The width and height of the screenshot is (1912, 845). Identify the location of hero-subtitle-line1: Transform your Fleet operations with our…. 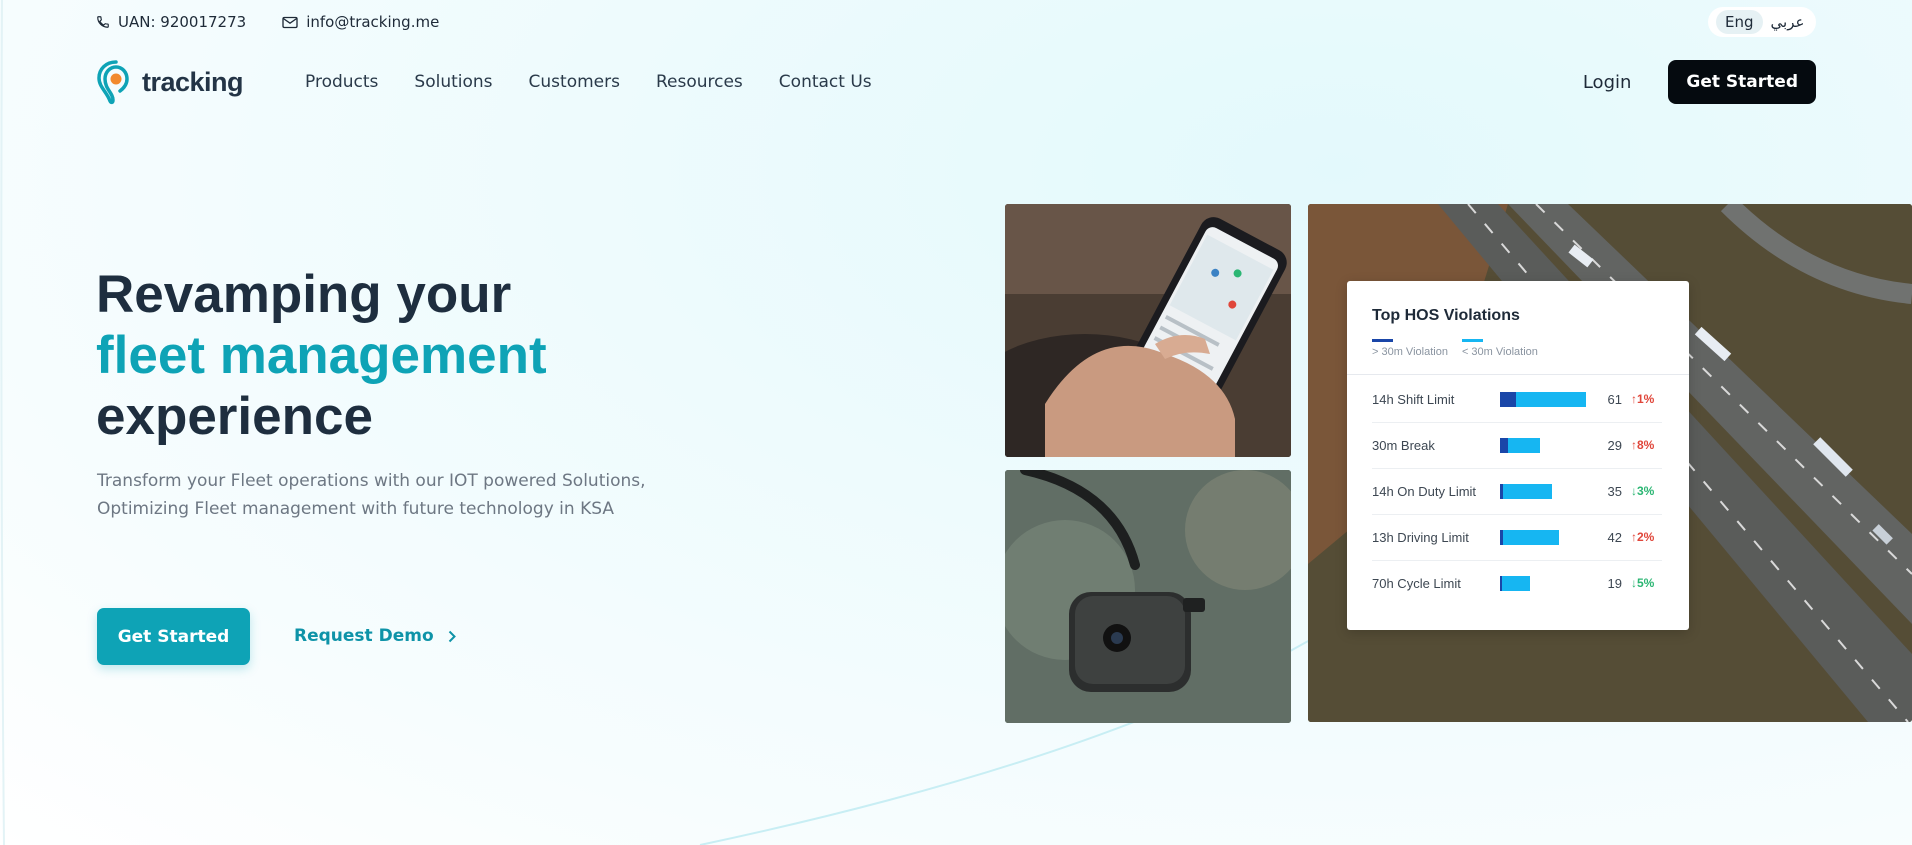
(371, 481).